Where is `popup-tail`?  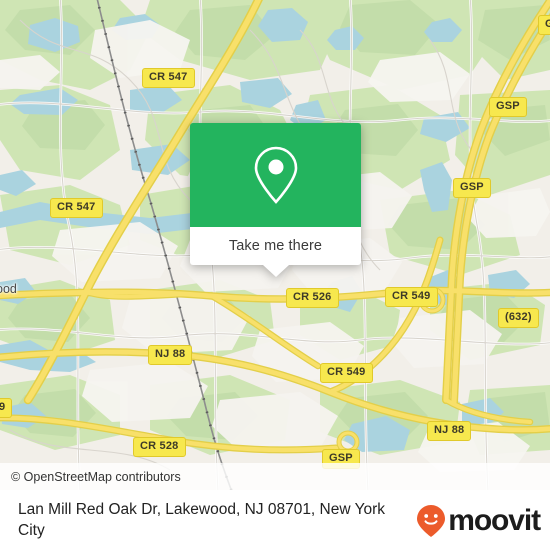
popup-tail is located at coordinates (275, 271).